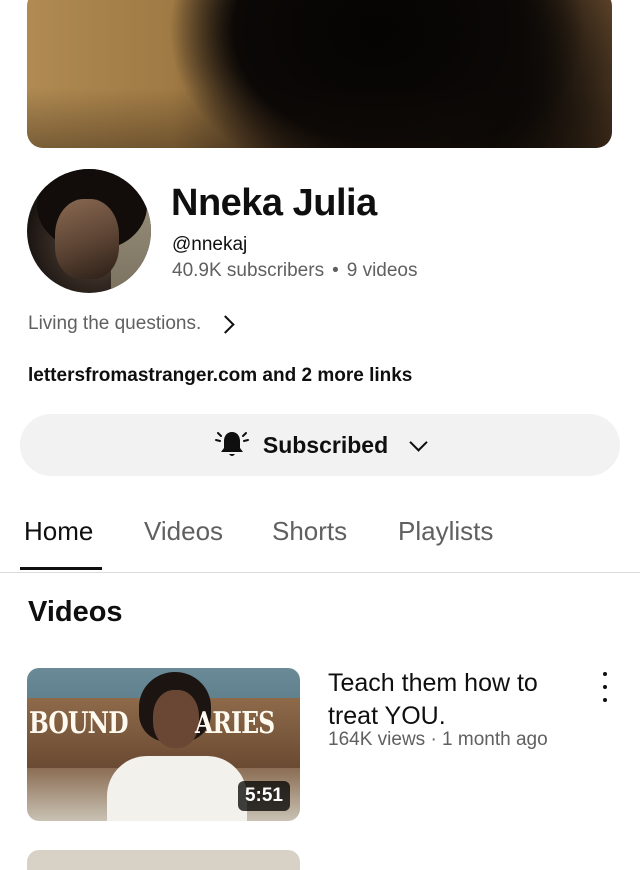 The height and width of the screenshot is (870, 640). I want to click on channel-description: Living the questions., so click(131, 324).